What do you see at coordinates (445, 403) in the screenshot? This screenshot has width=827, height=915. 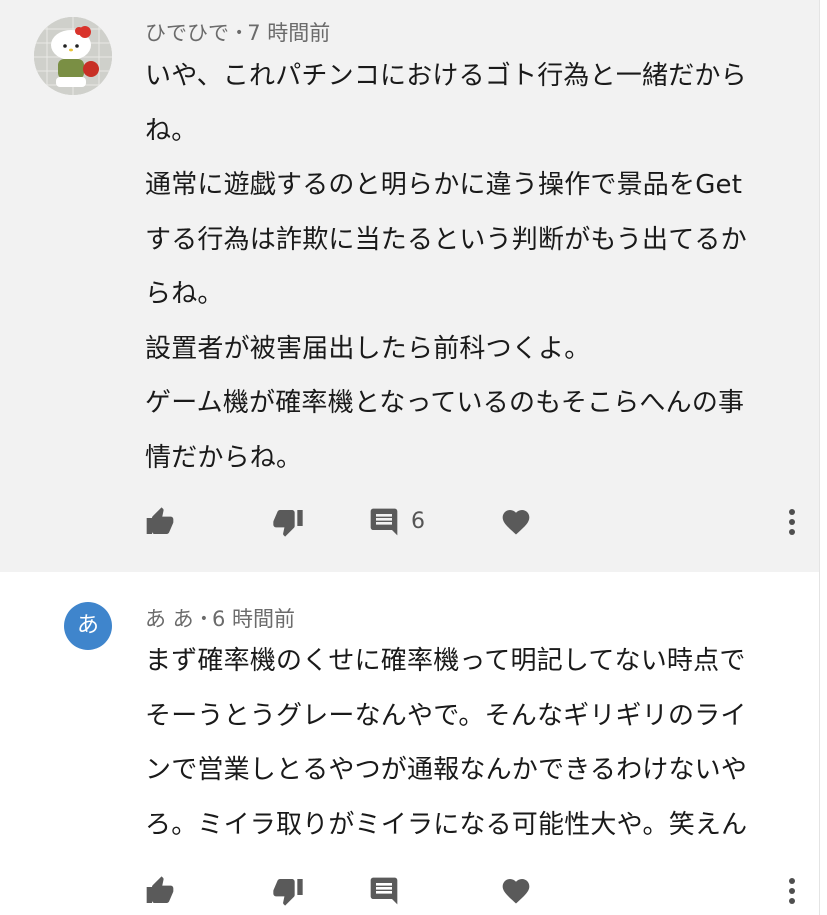 I see `comment-line: ゲーム機が確率機となっているのもそこらへんの事` at bounding box center [445, 403].